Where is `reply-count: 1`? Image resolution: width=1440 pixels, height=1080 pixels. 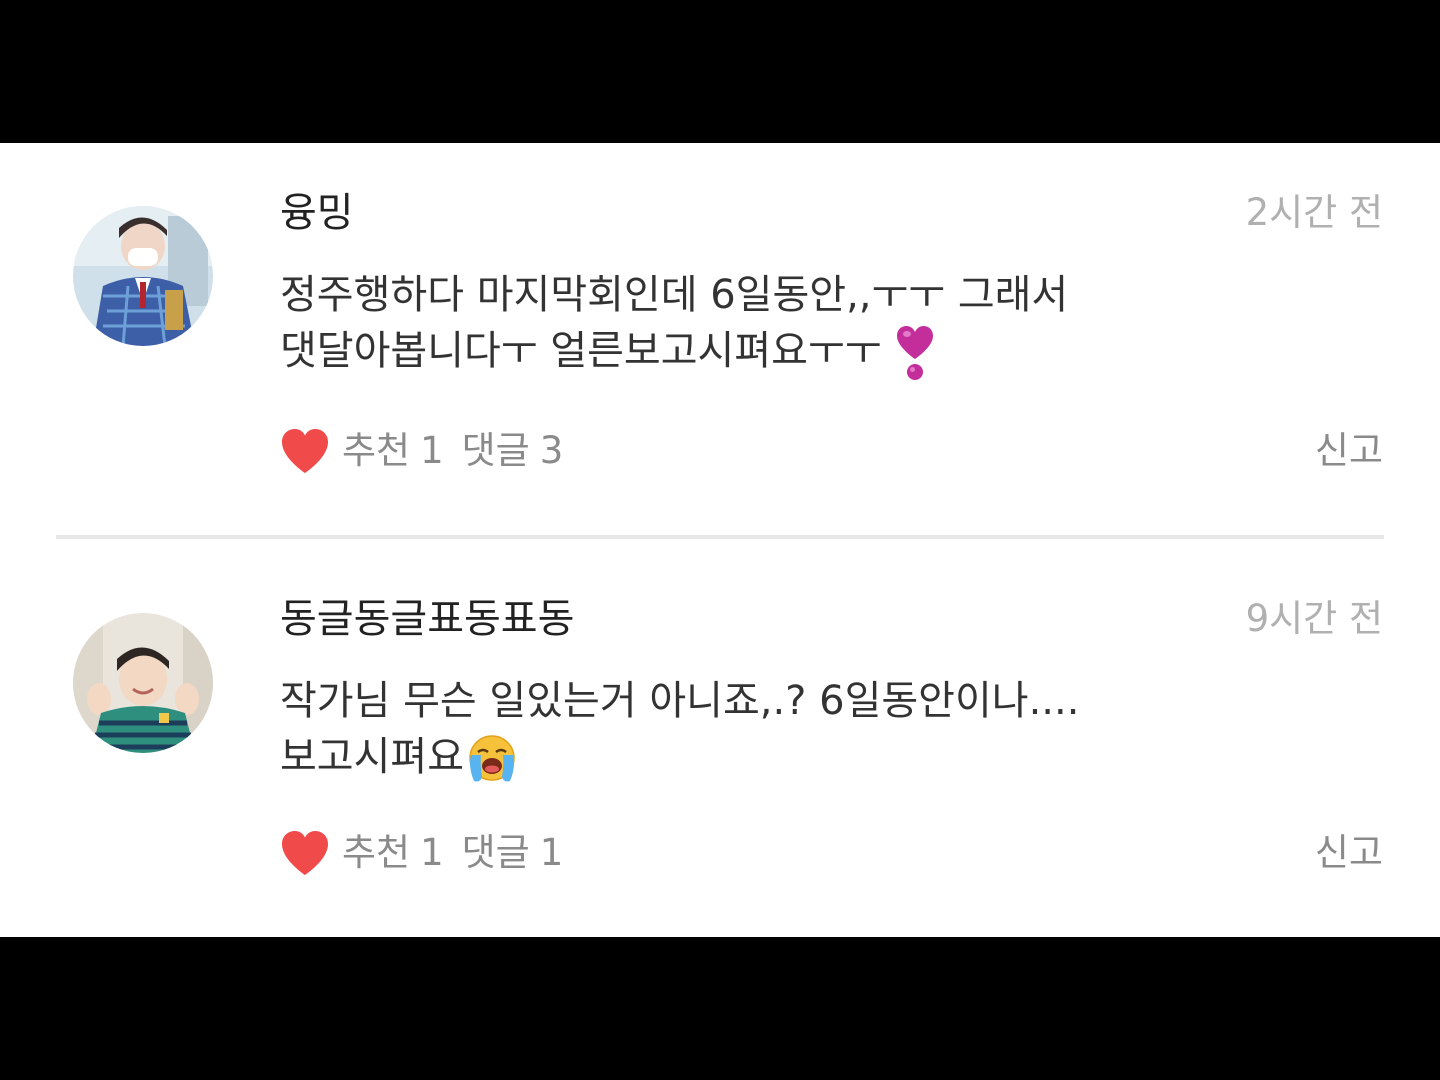
reply-count: 1 is located at coordinates (551, 852).